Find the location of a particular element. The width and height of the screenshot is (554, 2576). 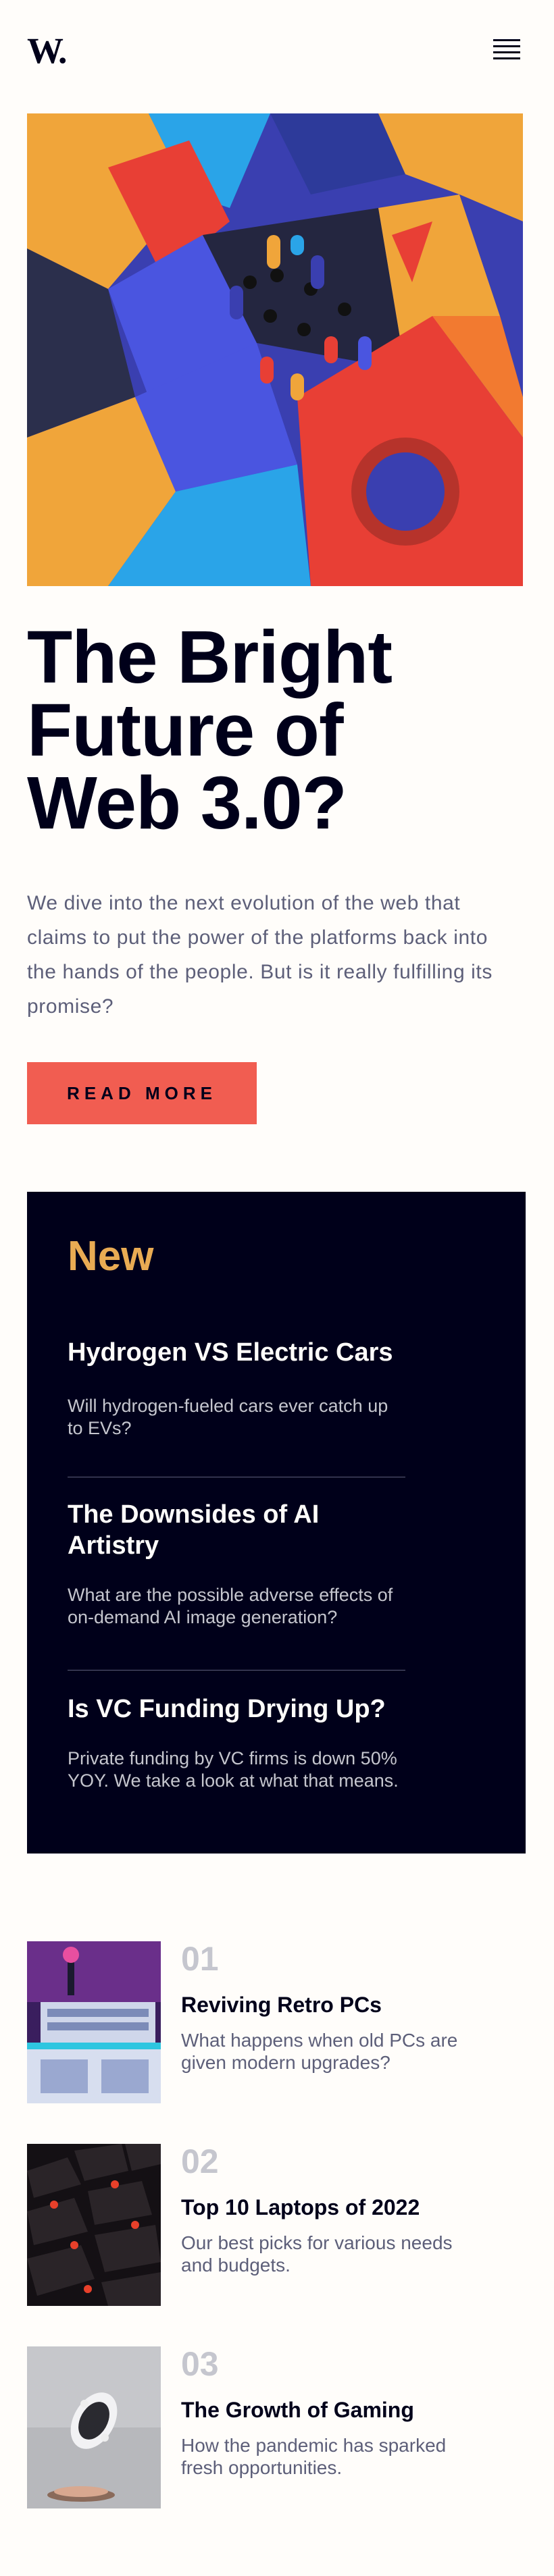

article-number: 03 is located at coordinates (200, 2364).